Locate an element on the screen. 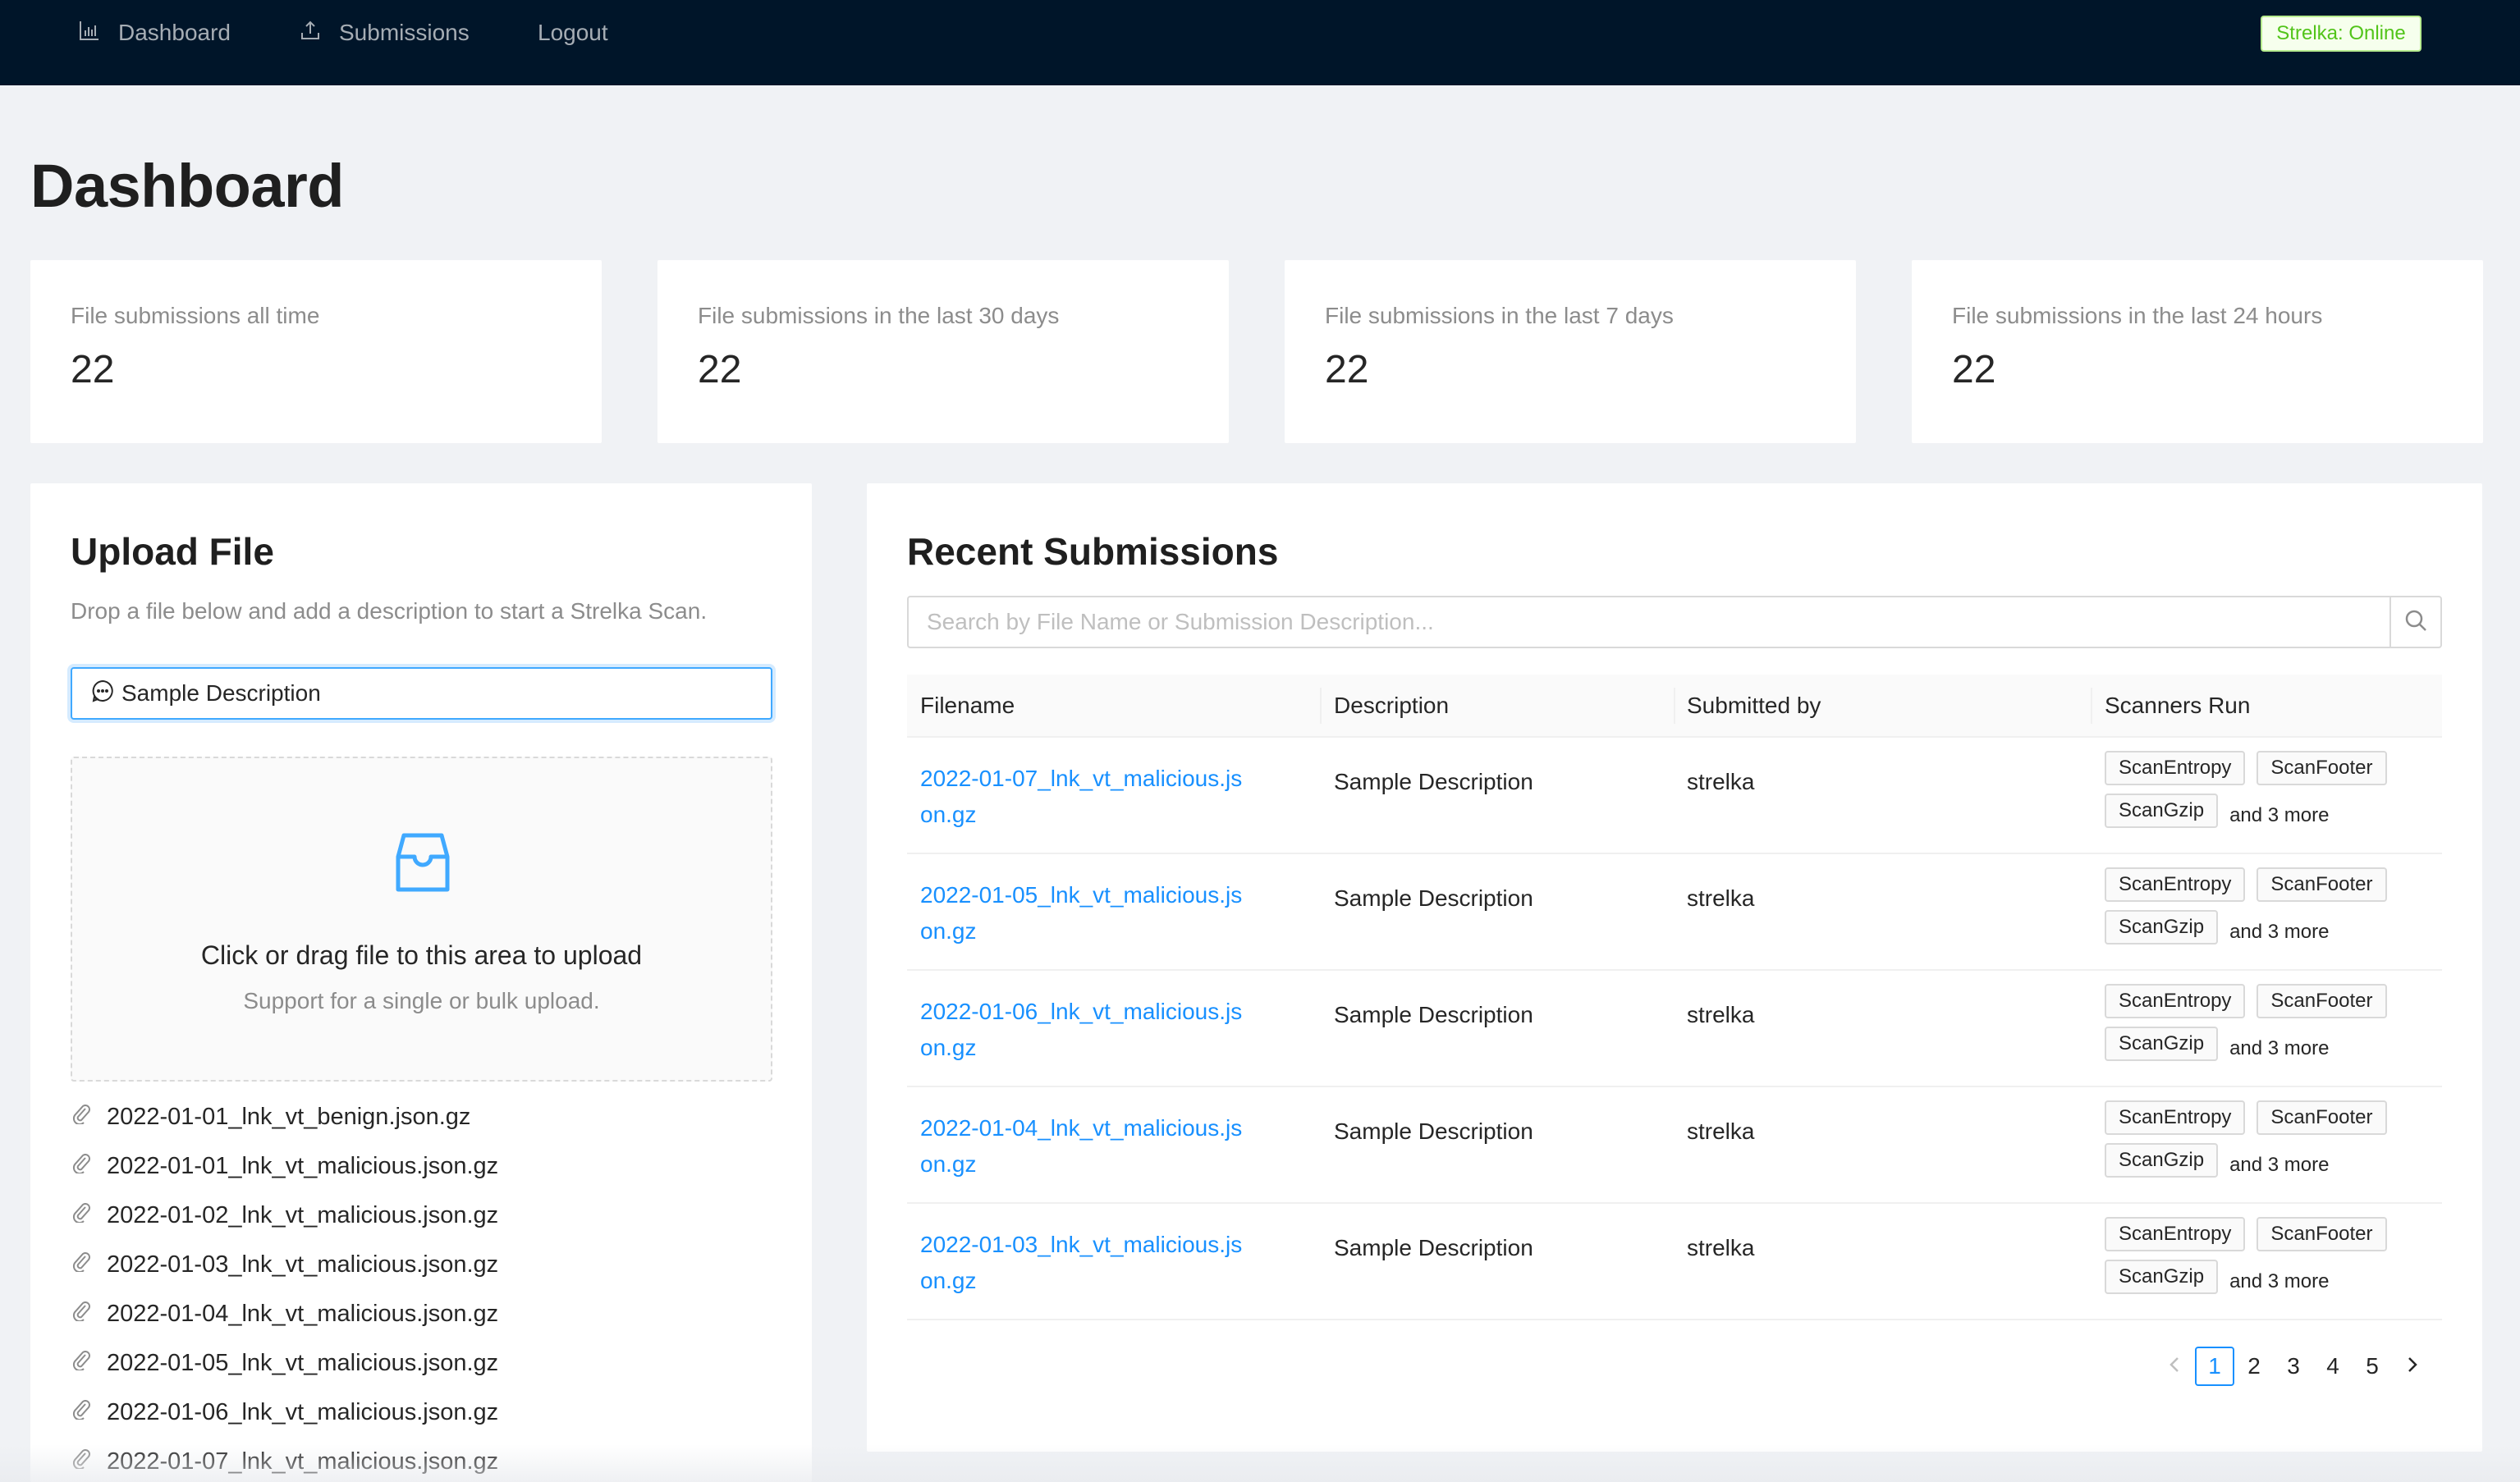 The image size is (2520, 1482). file-item: 2022-01-01_lnk_vt_benign.json.gz is located at coordinates (421, 1116).